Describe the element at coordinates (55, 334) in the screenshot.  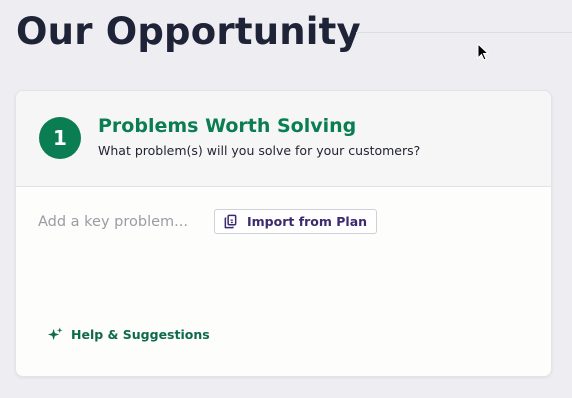
I see `sparkle-icon` at that location.